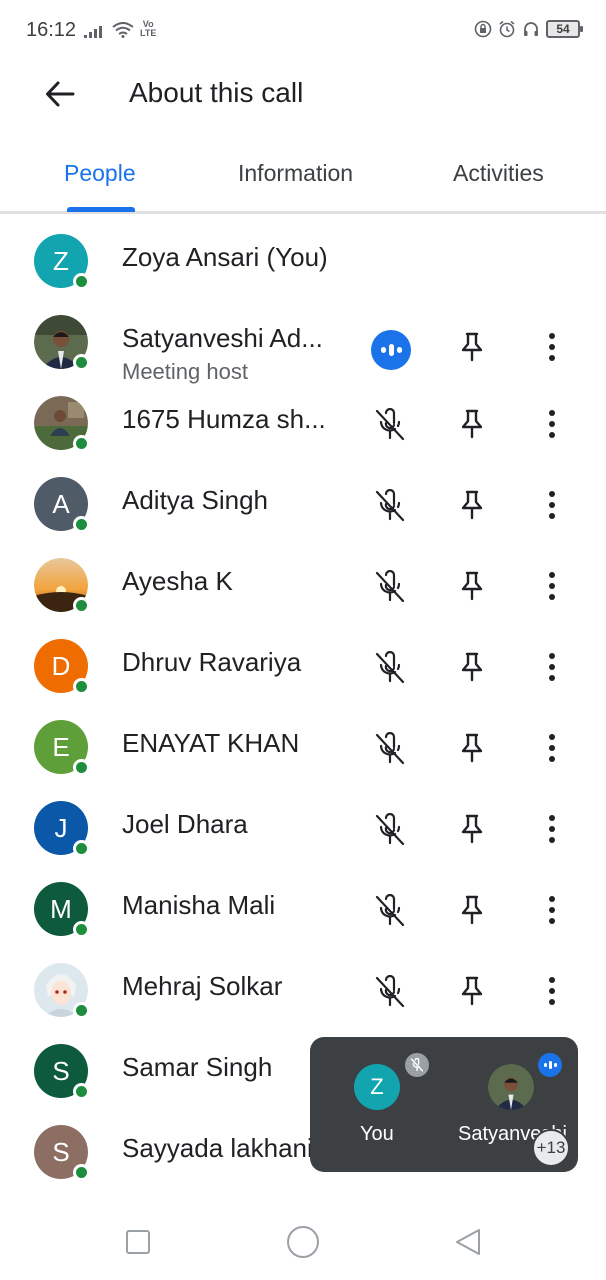  Describe the element at coordinates (295, 173) in the screenshot. I see `tab-information: Information` at that location.